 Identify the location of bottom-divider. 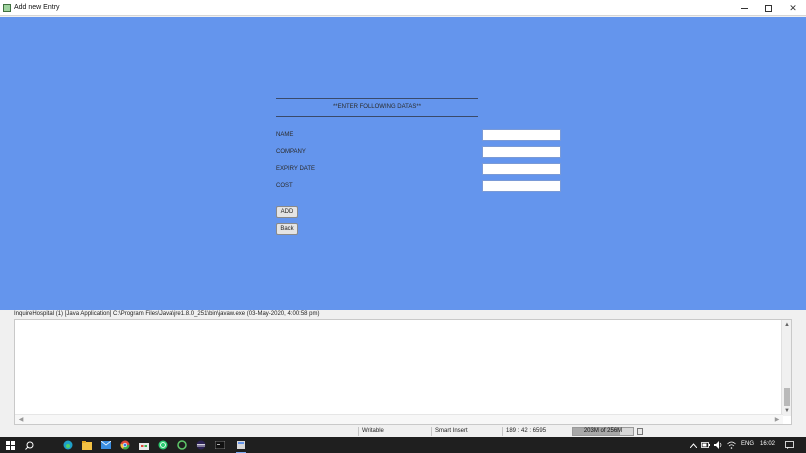
(377, 116).